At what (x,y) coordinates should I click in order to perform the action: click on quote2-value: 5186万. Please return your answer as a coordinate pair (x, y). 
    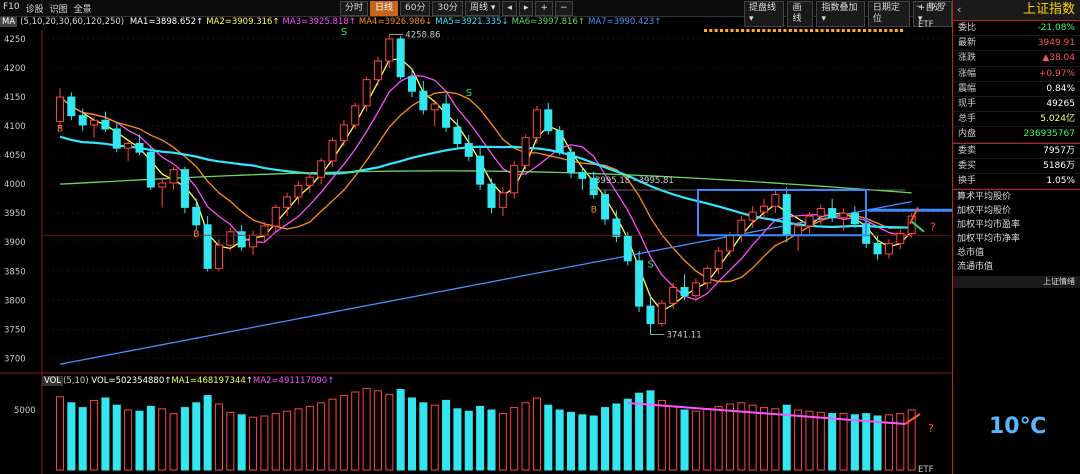
    Looking at the image, I should click on (1059, 165).